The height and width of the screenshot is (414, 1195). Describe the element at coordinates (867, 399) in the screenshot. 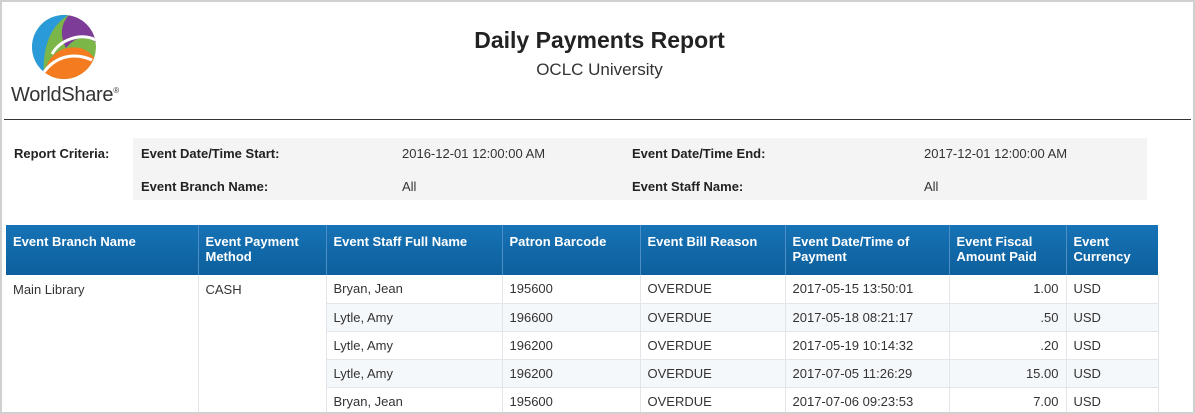

I see `cell-payment-datetime: 2017-07-06 09:23:53` at that location.